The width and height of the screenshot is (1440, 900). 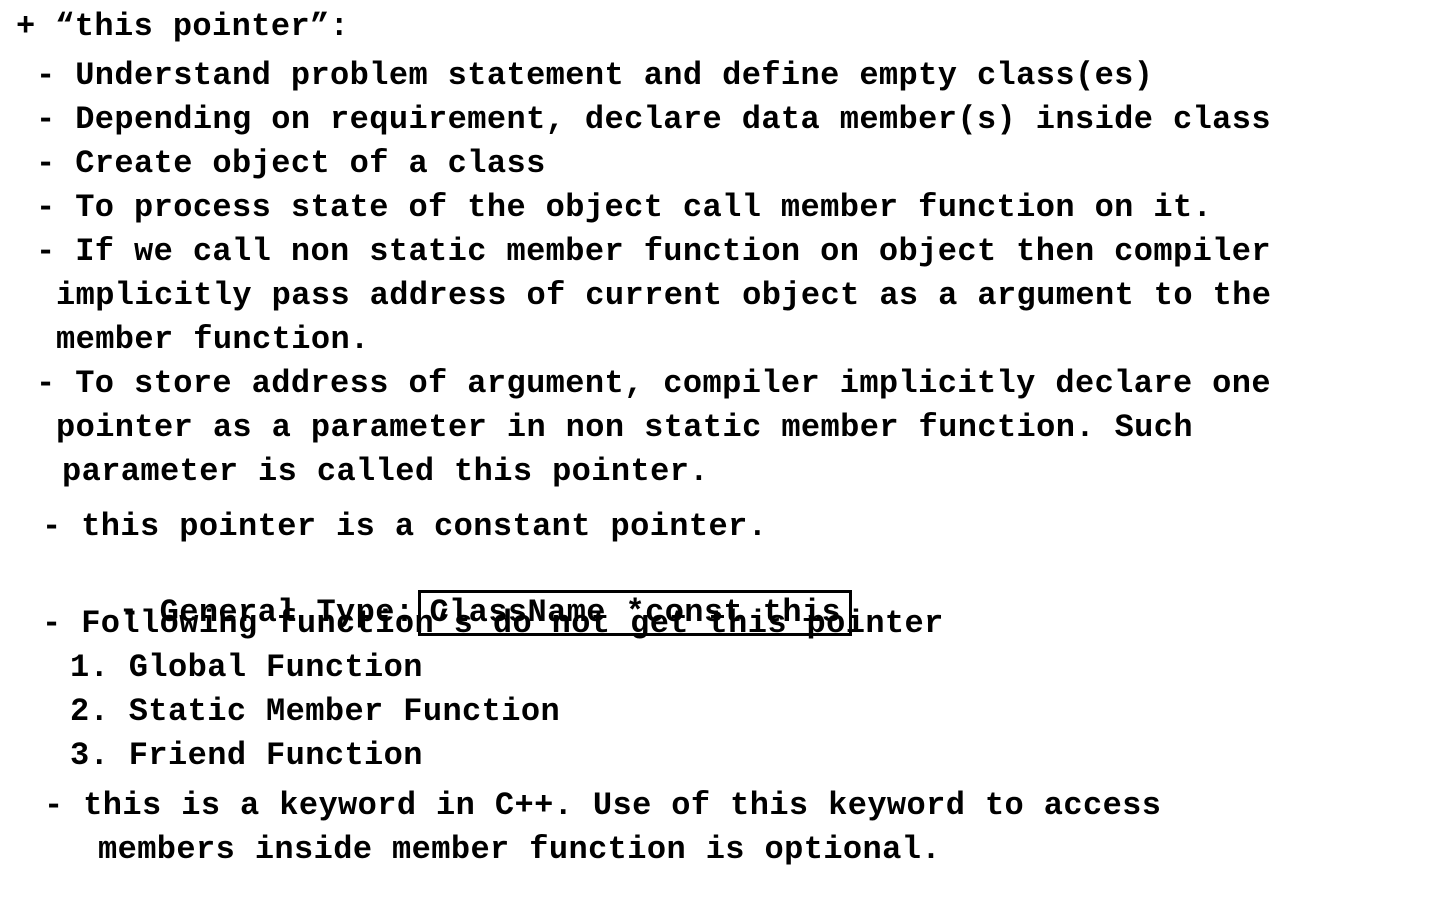 I want to click on bullet-constant-pointer: - this pointer is a constant pointer., so click(x=405, y=526).